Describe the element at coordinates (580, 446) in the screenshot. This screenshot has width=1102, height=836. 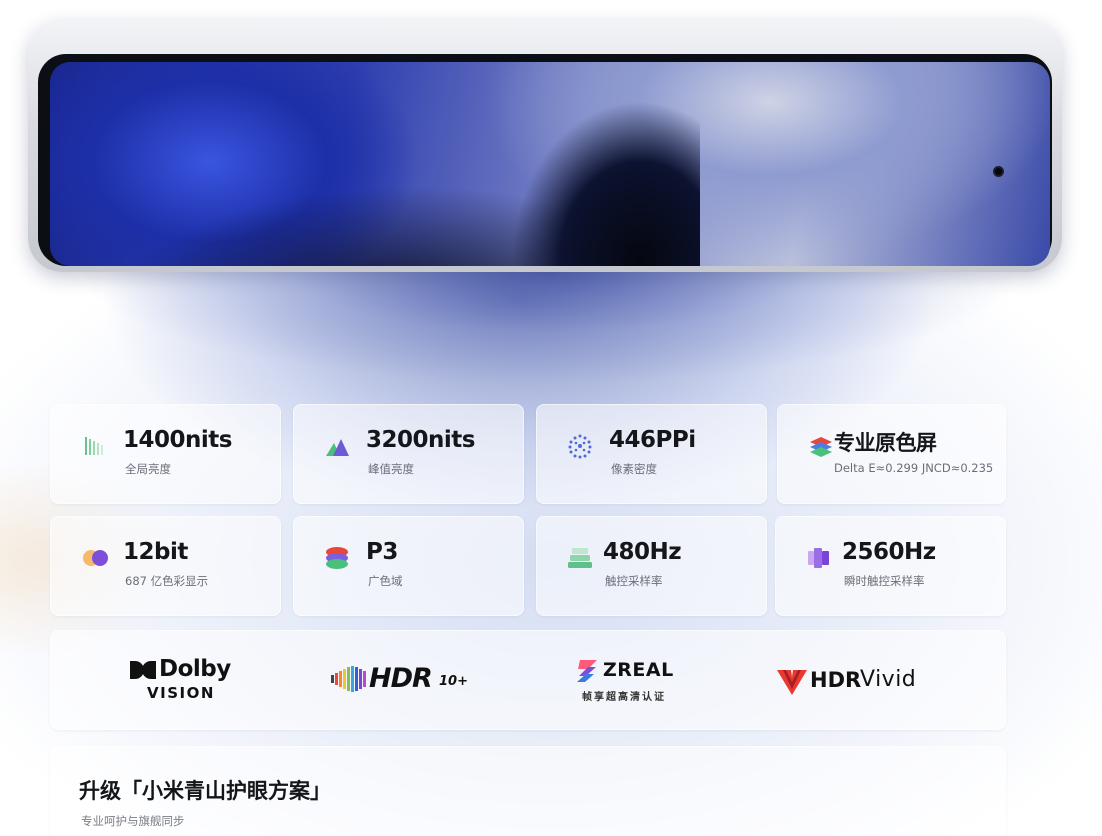
I see `pixel-dots-icon` at that location.